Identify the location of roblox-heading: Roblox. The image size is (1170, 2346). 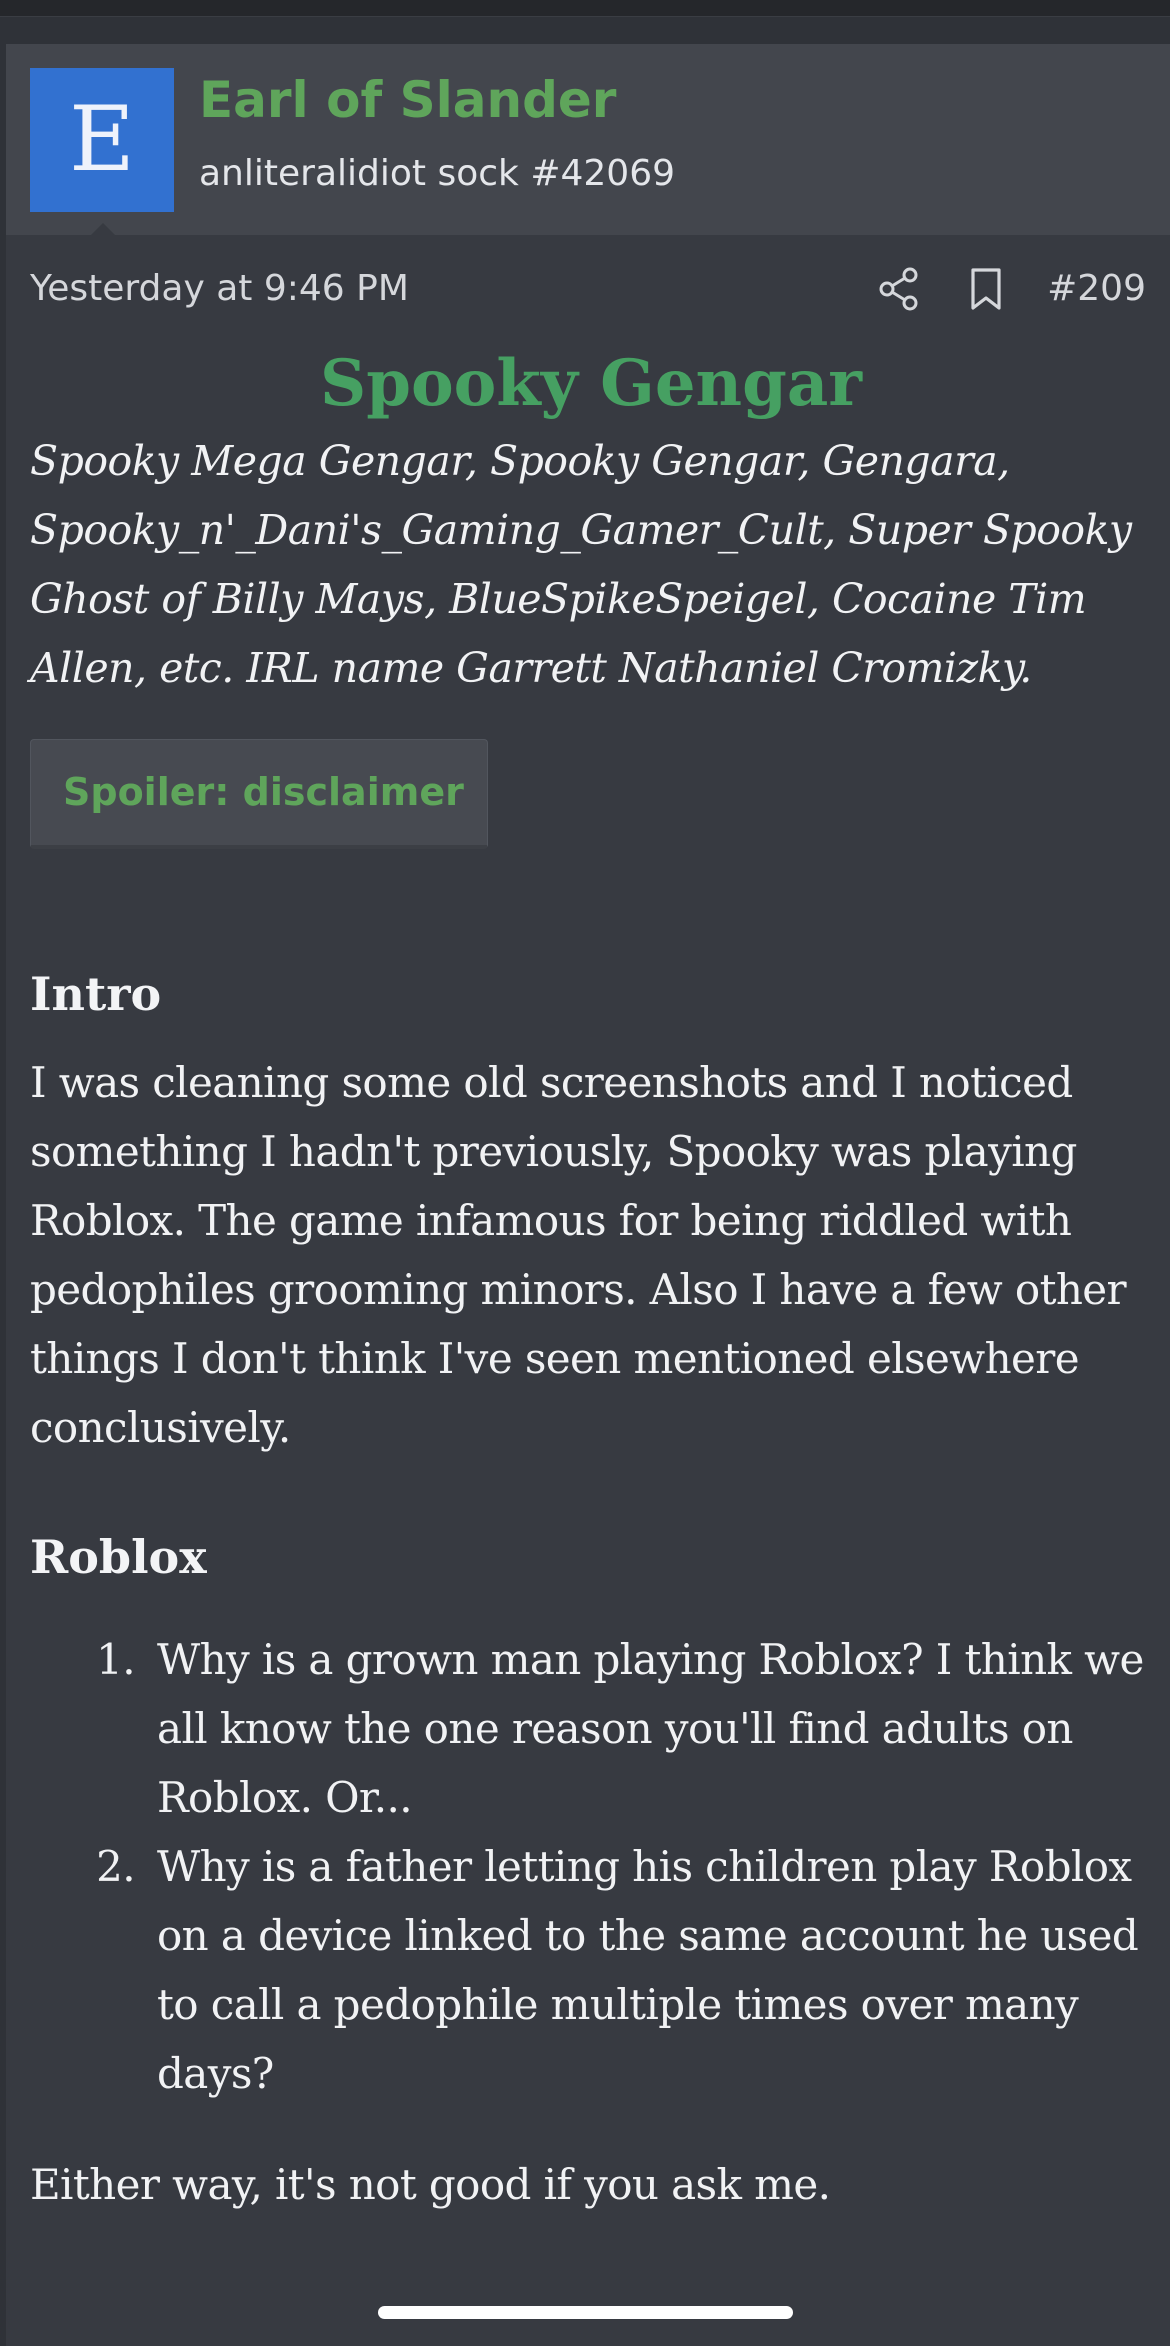
(118, 1556).